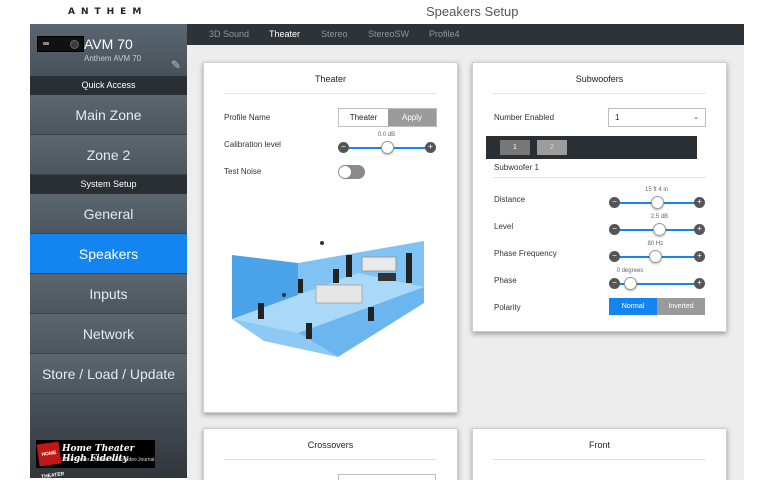 The width and height of the screenshot is (774, 480). What do you see at coordinates (50, 459) in the screenshot?
I see `hthf-badge: HOME THEATER` at bounding box center [50, 459].